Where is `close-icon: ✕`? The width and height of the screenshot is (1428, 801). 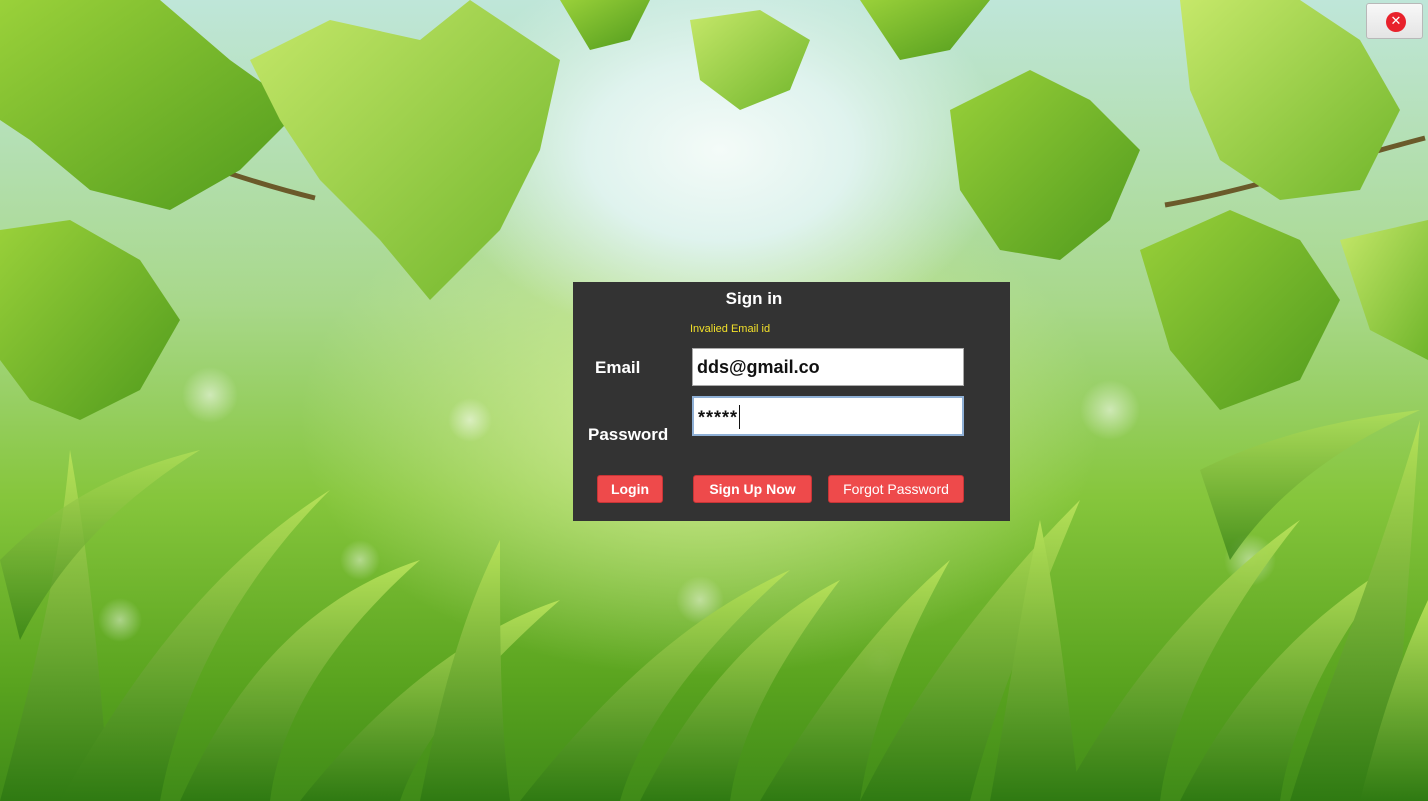 close-icon: ✕ is located at coordinates (1396, 22).